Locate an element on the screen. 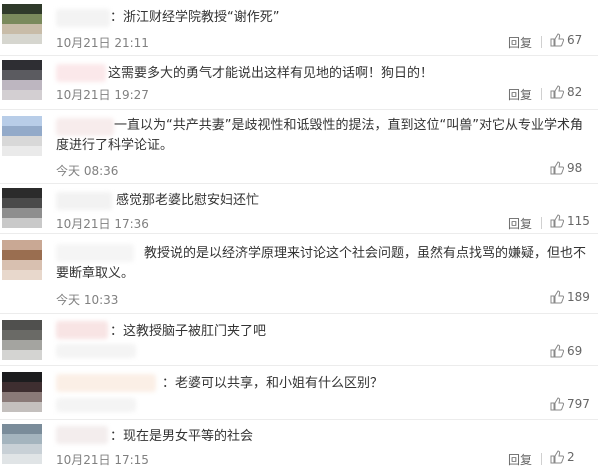 This screenshot has height=470, width=598. comment-text: 这需要多大的勇气才能说出这样有见地的话啊！狗日的！ is located at coordinates (271, 73).